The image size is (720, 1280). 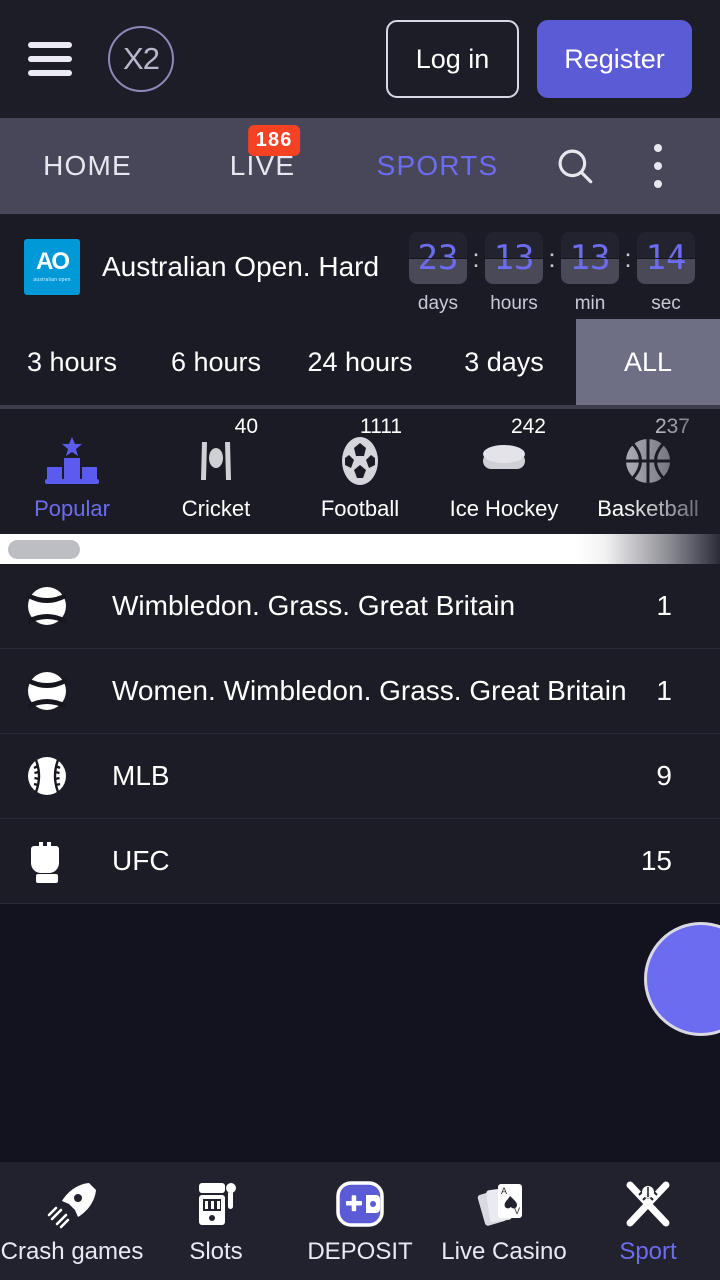 I want to click on ao-logo-subtitle: australian open, so click(x=52, y=280).